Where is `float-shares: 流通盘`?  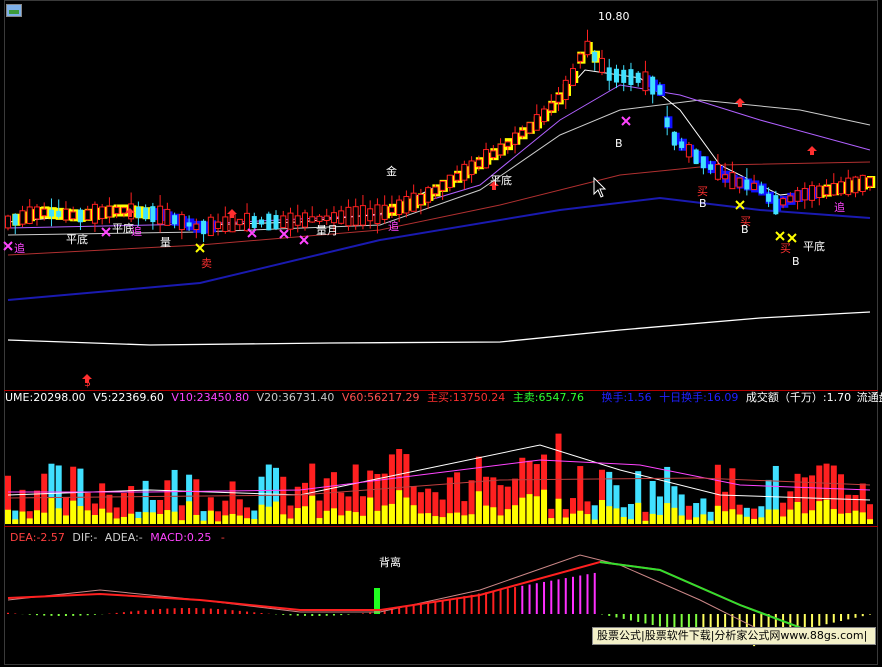 float-shares: 流通盘 is located at coordinates (869, 397).